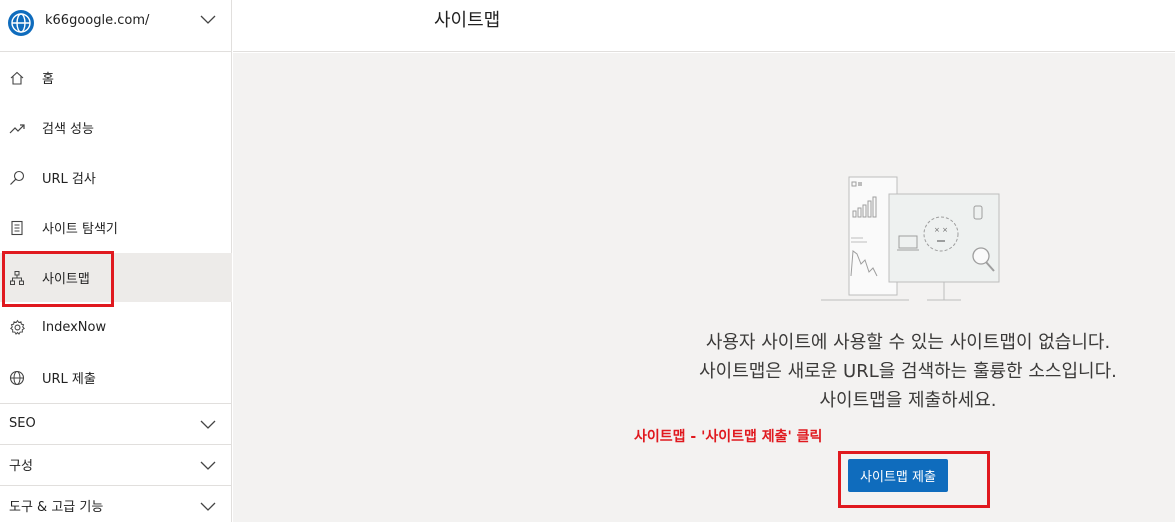 This screenshot has width=1175, height=522. Describe the element at coordinates (17, 278) in the screenshot. I see `sitemap-icon` at that location.